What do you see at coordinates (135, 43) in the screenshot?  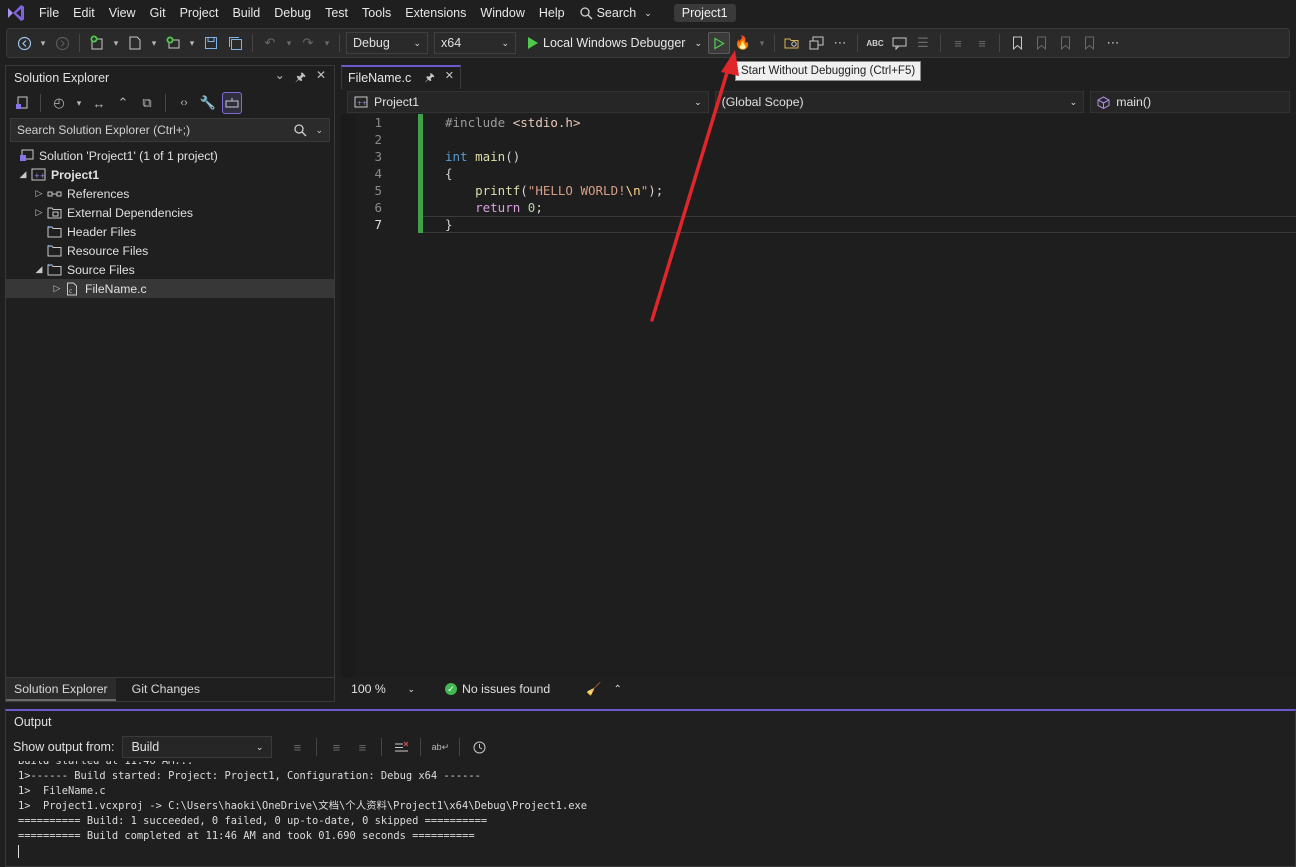 I see `new-file-icon` at bounding box center [135, 43].